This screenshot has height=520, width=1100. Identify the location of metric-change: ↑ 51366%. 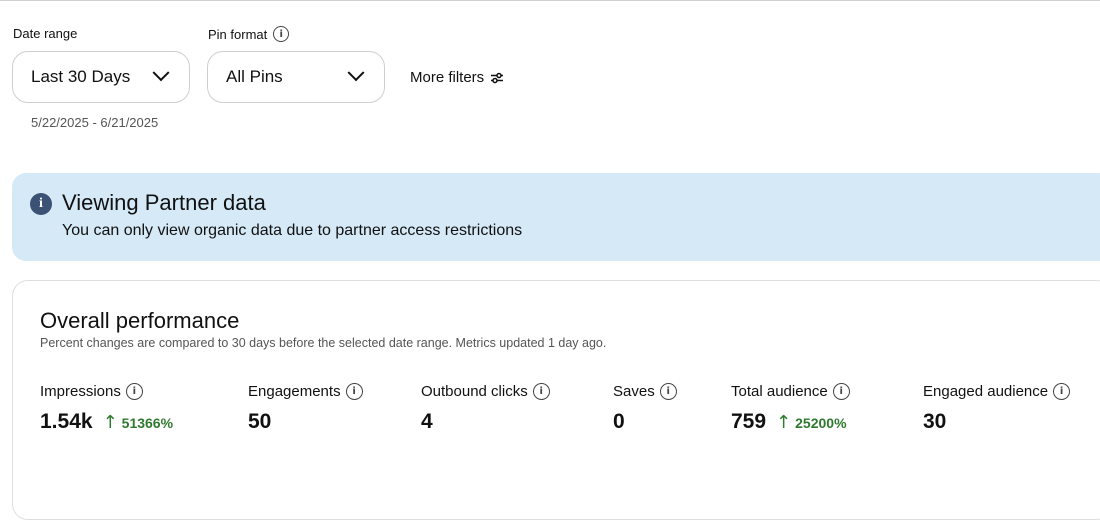
(138, 422).